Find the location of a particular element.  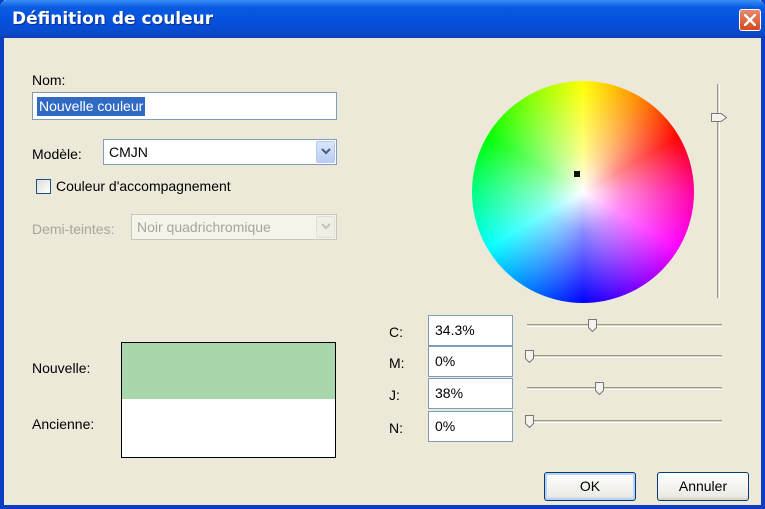

close-button is located at coordinates (750, 20).